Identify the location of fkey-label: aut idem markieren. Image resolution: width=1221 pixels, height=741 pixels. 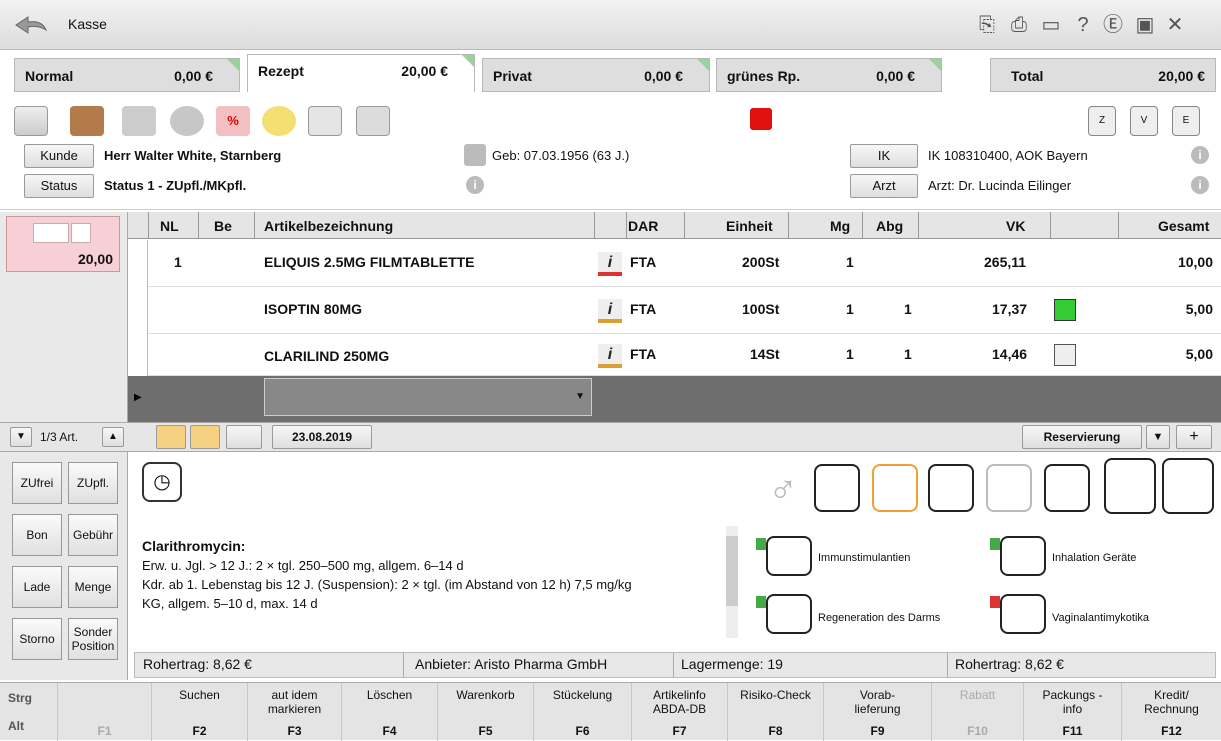
(294, 702).